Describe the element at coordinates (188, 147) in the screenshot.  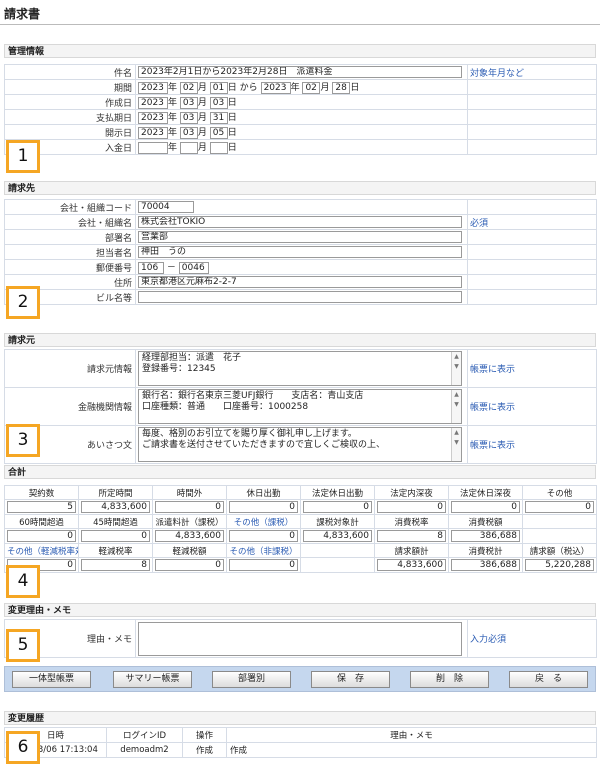
I see `paid-month` at that location.